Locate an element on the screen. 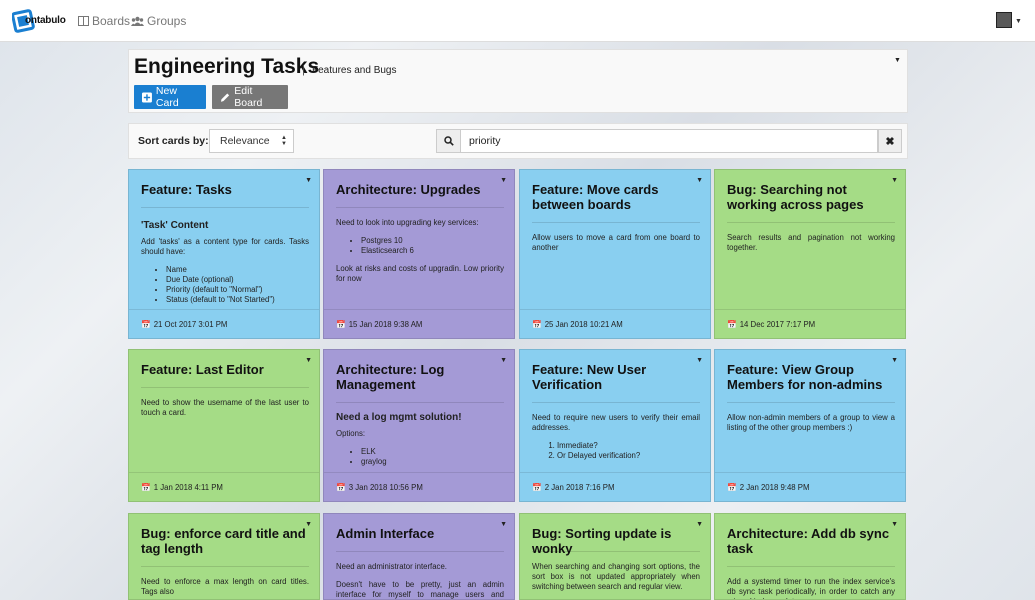  list-item: Status (default to "Not Started") is located at coordinates (237, 300).